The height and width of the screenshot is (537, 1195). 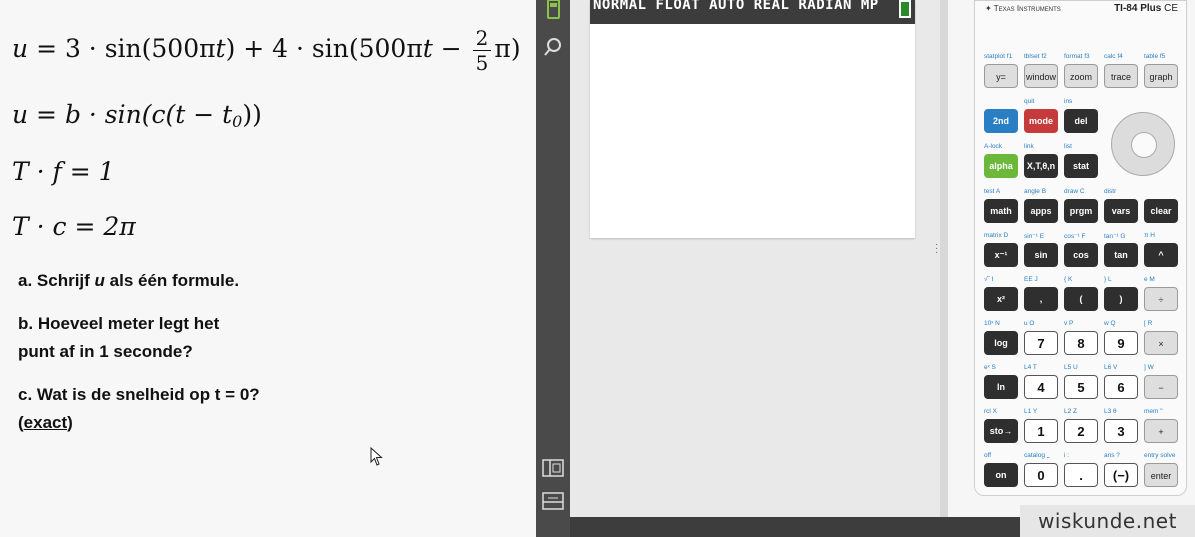 I want to click on battery-icon, so click(x=905, y=9).